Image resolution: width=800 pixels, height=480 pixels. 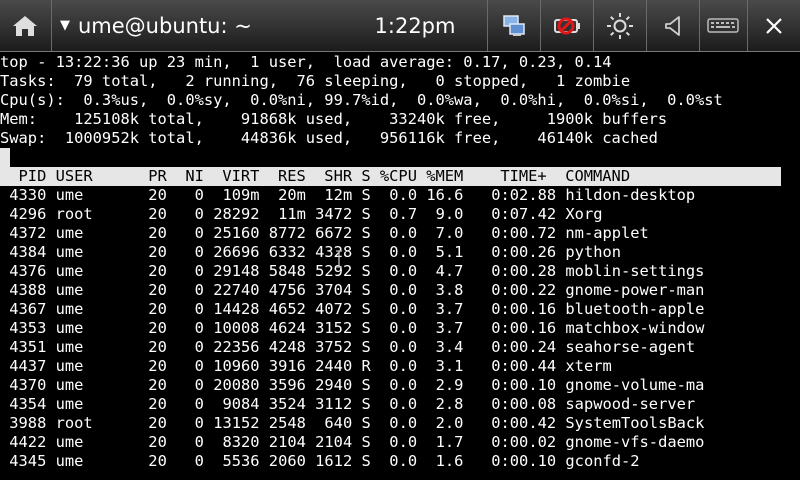 I want to click on pid-cell: 4370, so click(x=23, y=385).